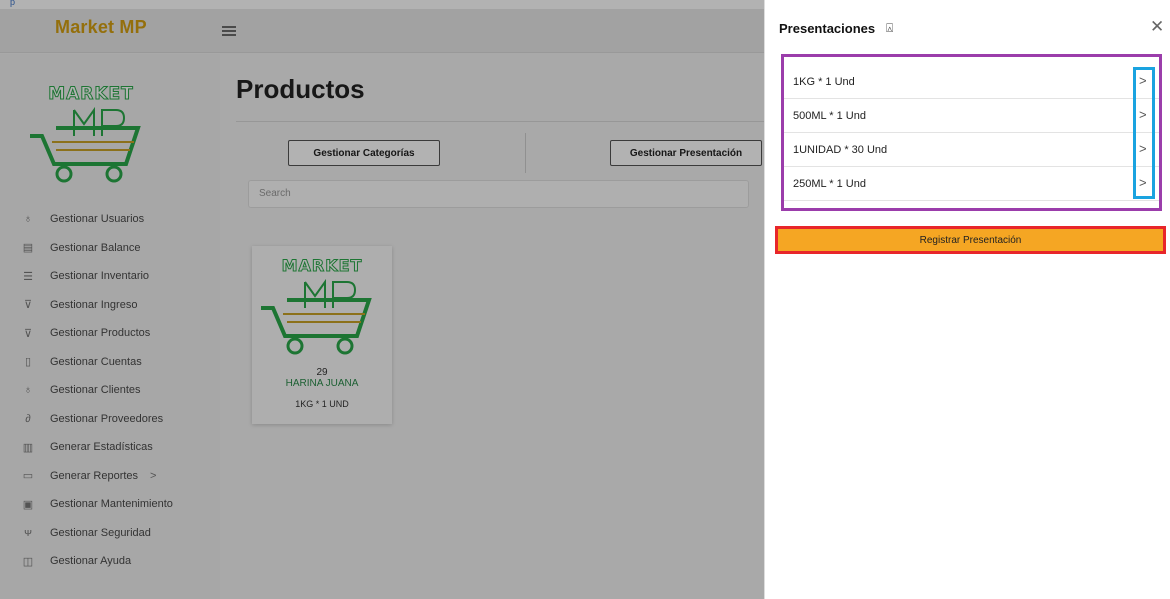 The height and width of the screenshot is (599, 1170). Describe the element at coordinates (824, 82) in the screenshot. I see `presentation-label: 1KG * 1 Und` at that location.